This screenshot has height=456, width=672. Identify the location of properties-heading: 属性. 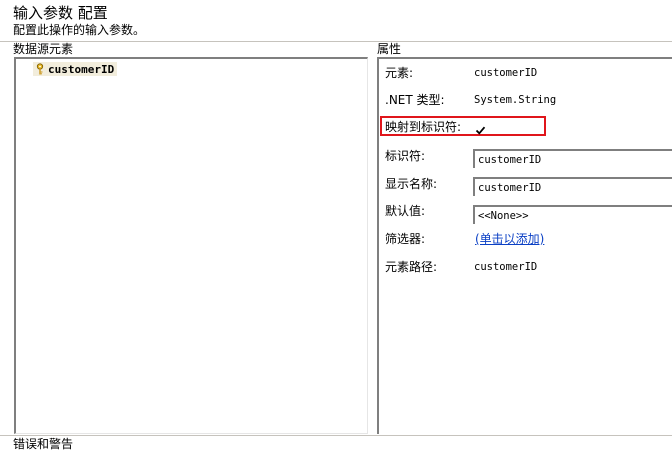
(389, 49).